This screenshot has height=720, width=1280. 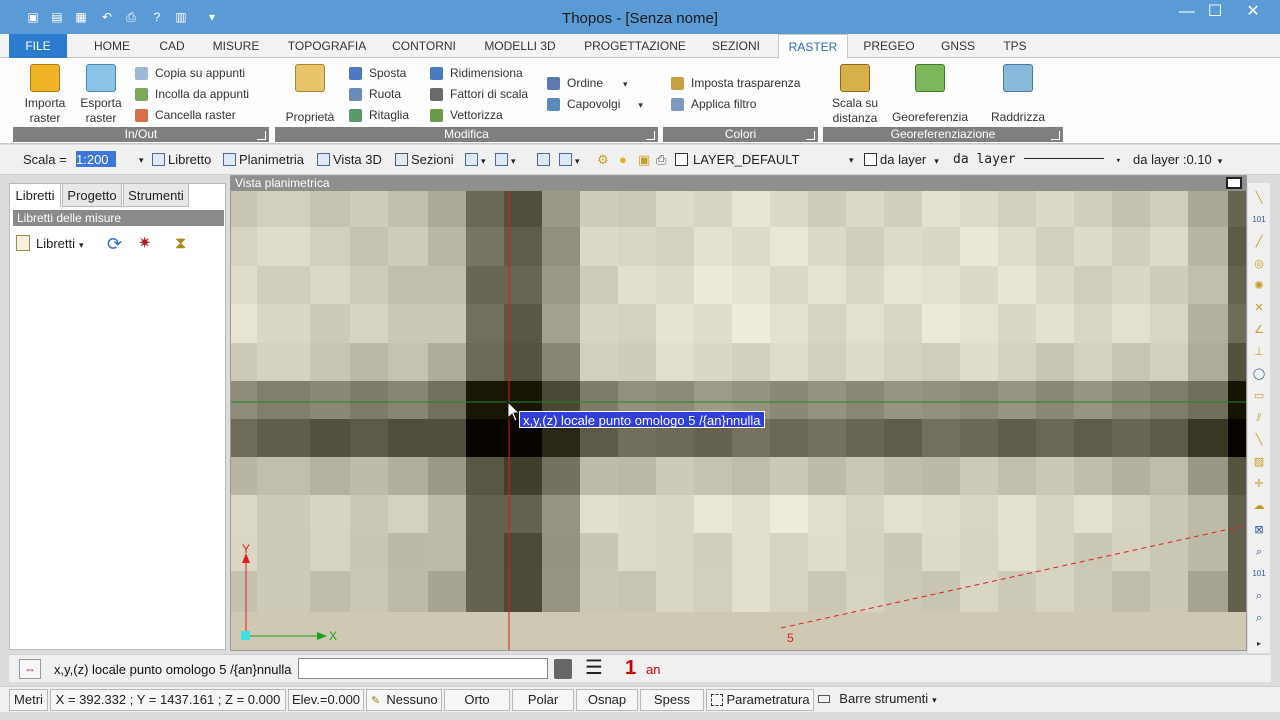 What do you see at coordinates (563, 669) in the screenshot?
I see `calculator-icon` at bounding box center [563, 669].